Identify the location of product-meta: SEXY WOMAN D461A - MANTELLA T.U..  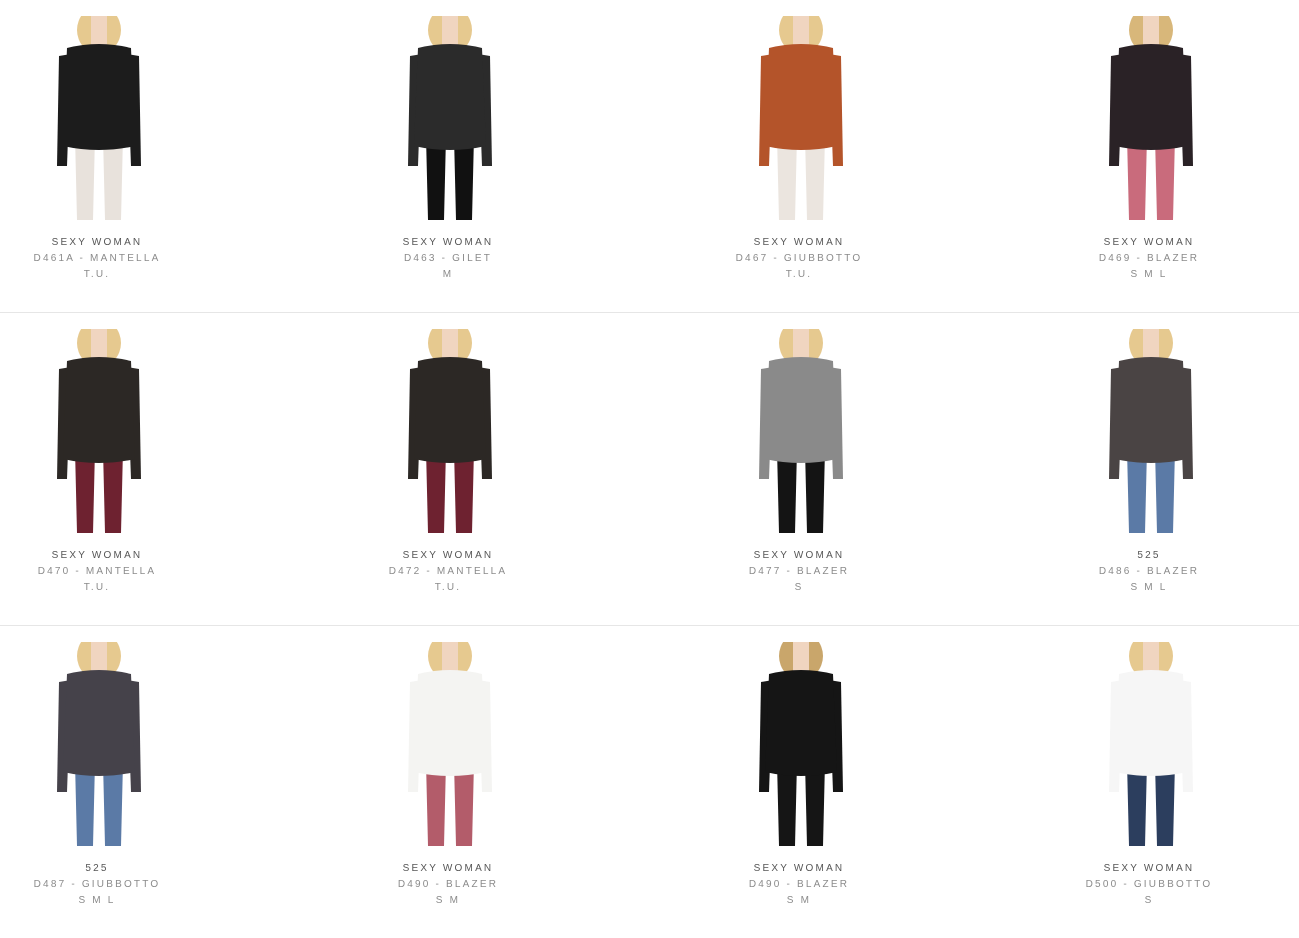
(98, 259).